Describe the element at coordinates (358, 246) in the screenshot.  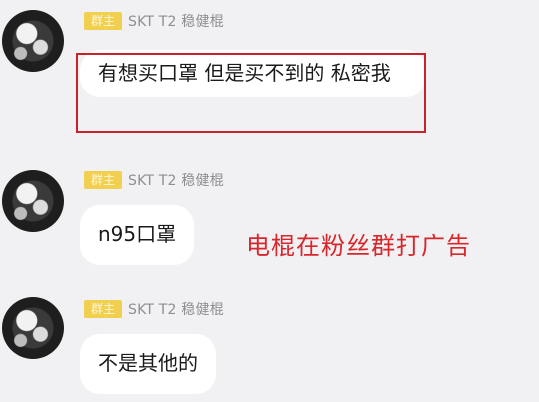
I see `annotation-caption: 电棍在粉丝群打广告` at that location.